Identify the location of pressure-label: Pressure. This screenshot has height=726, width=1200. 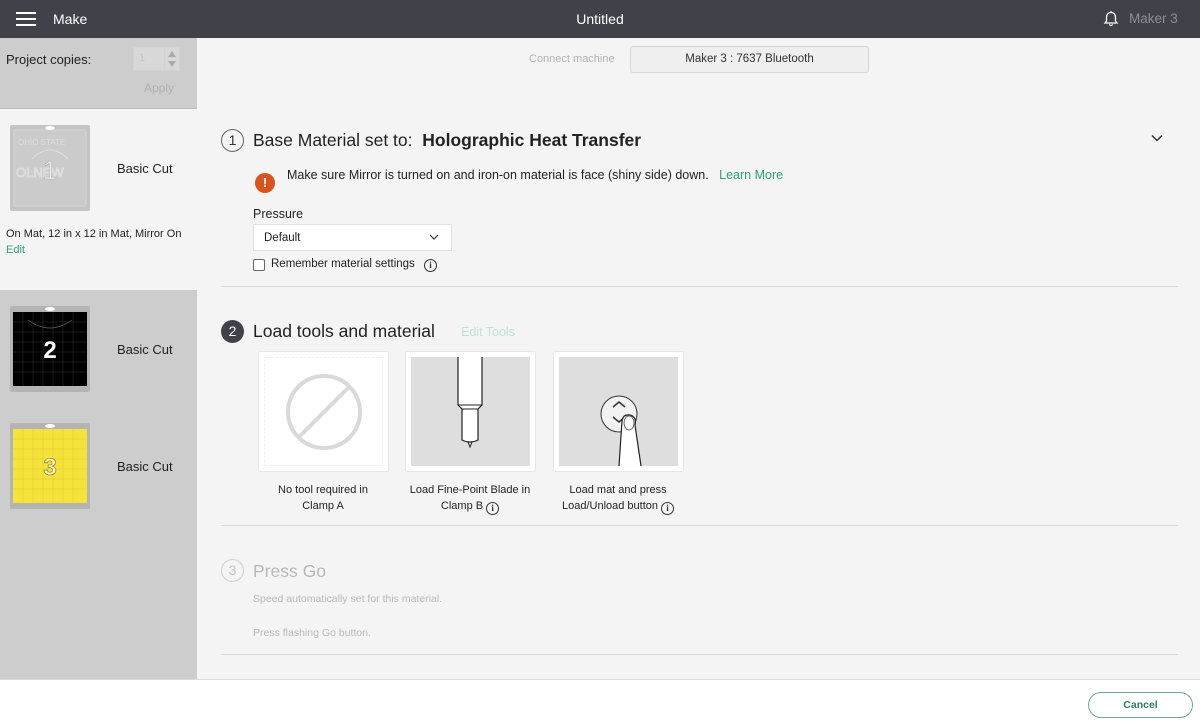
(278, 214).